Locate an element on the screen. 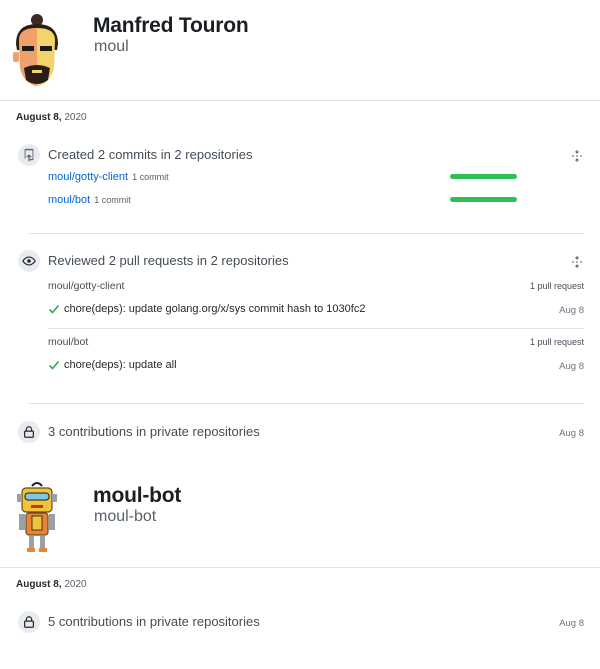 The width and height of the screenshot is (600, 669). commit-repo-row: moul/gotty-client 1 commit is located at coordinates (108, 177).